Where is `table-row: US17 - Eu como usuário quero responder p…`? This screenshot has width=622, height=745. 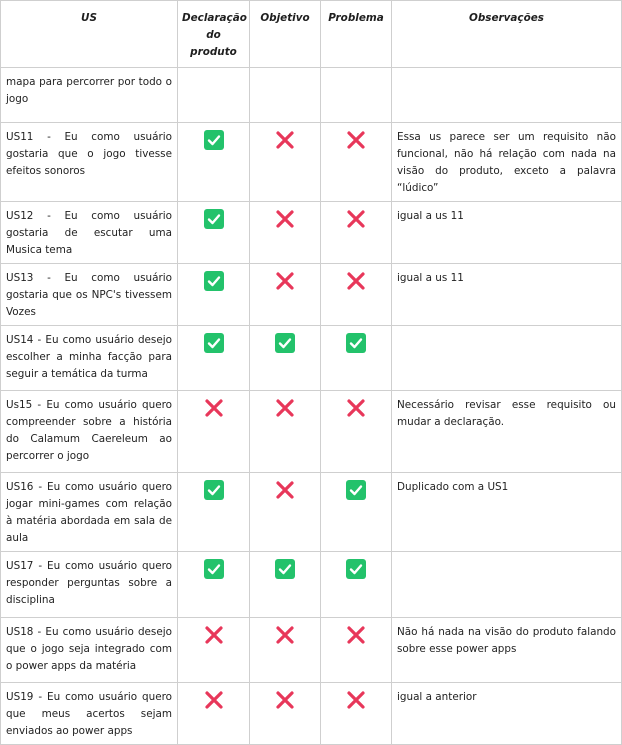 table-row: US17 - Eu como usuário quero responder p… is located at coordinates (311, 584).